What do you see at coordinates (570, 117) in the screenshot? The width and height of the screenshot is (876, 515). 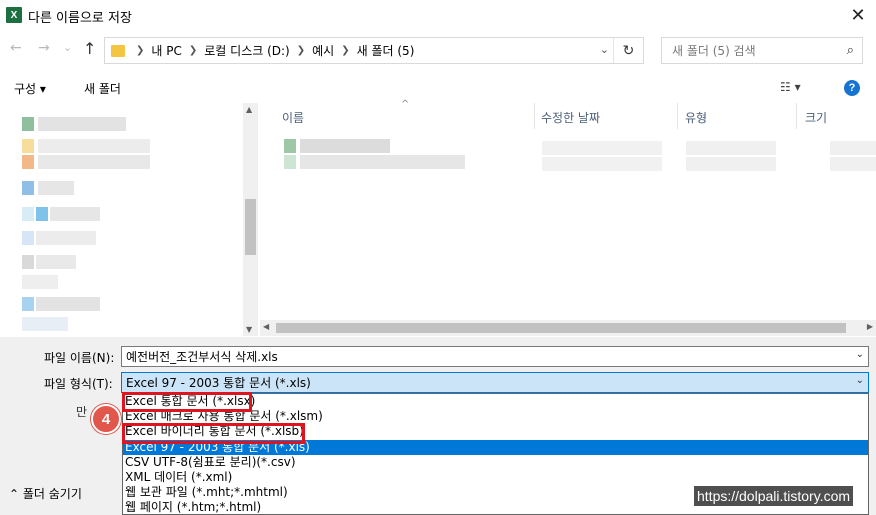 I see `column-header-modified: 수정한 날짜` at bounding box center [570, 117].